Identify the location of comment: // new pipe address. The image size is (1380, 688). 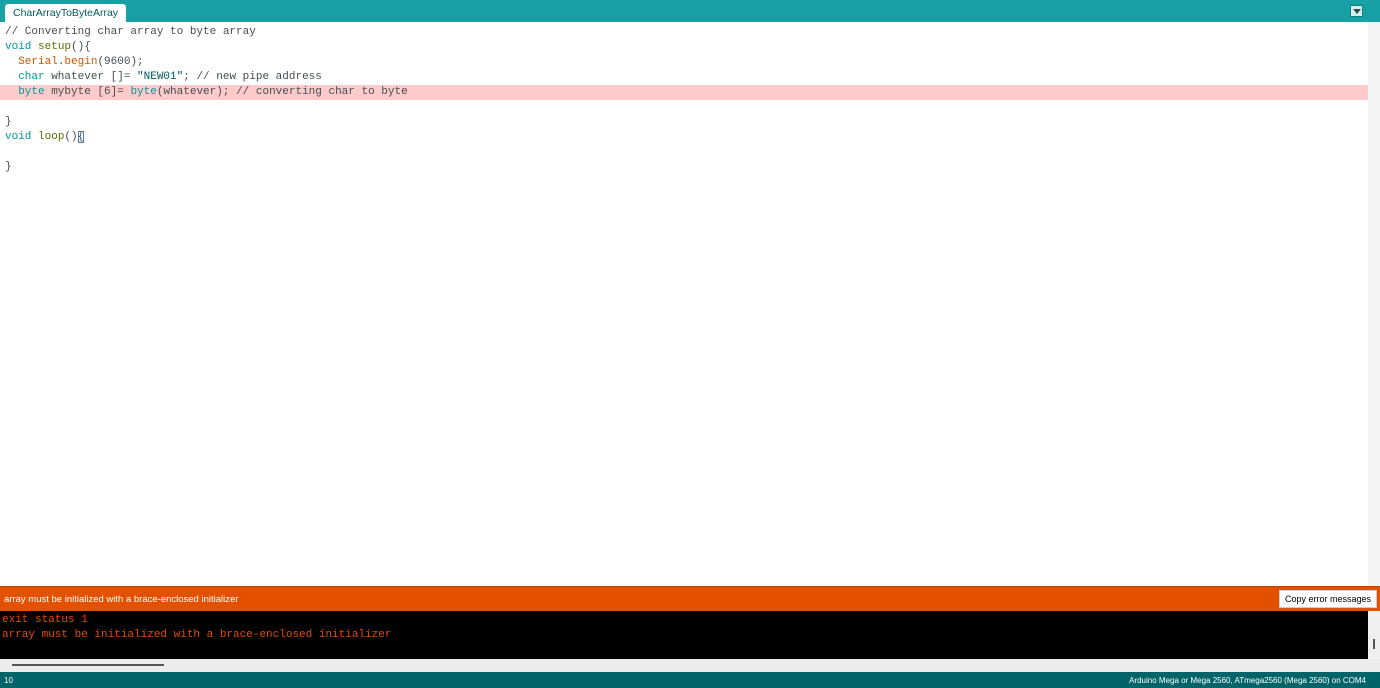
(259, 77).